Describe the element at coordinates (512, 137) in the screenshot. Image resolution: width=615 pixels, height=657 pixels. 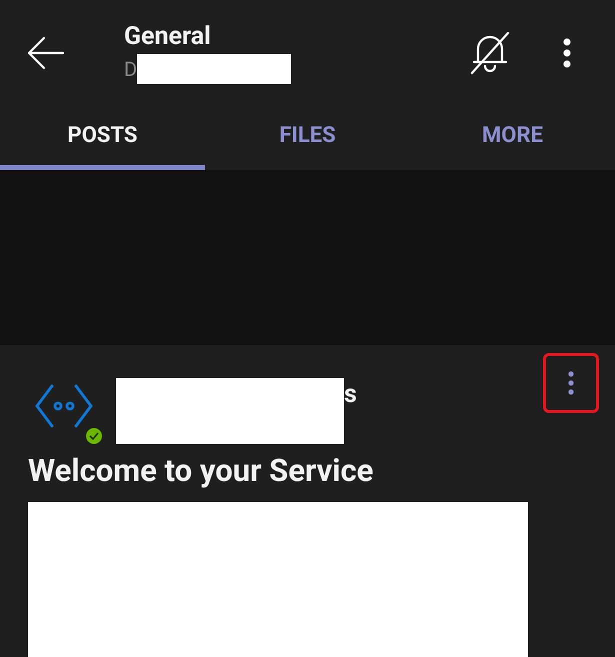
I see `tab: MORE` at that location.